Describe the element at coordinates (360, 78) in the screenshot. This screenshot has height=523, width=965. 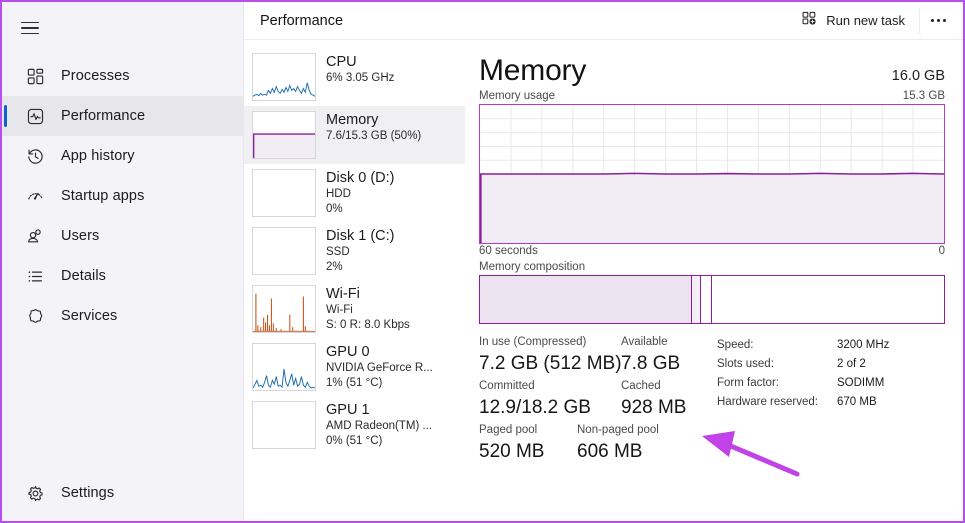
I see `resource-sub1: 6% 3.05 GHz` at that location.